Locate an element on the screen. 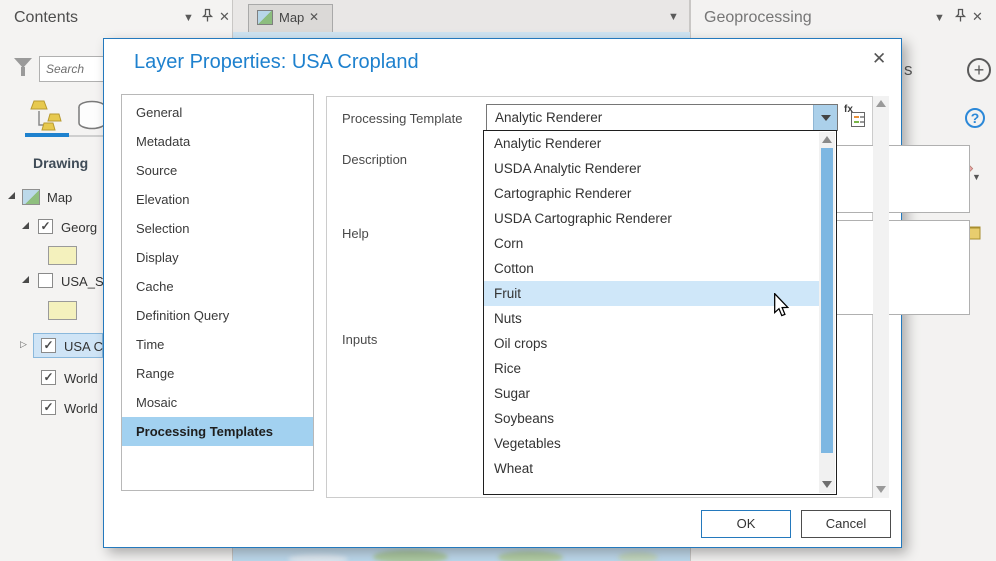  processing-template-combobox: Analytic Renderer is located at coordinates (662, 117).